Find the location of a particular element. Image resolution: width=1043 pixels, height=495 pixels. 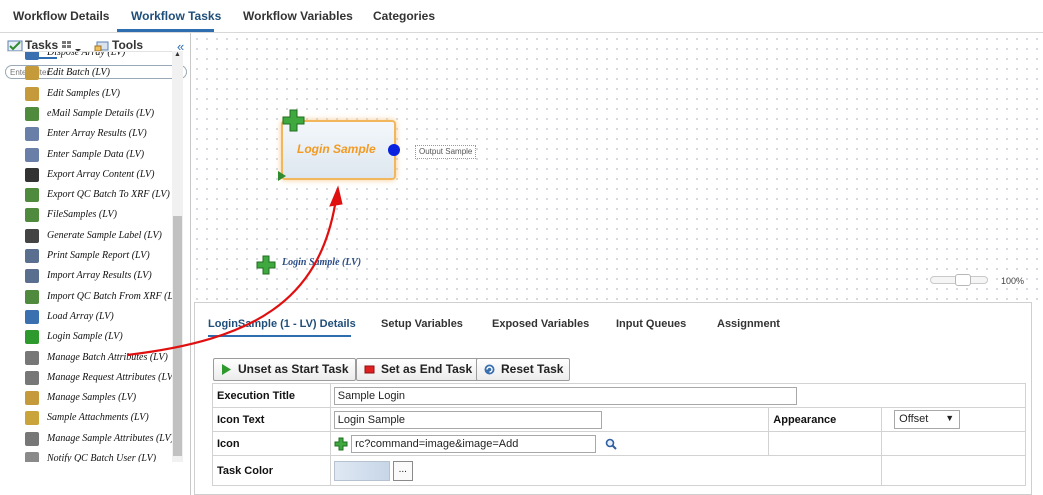

details-tab-underline is located at coordinates (279, 336).